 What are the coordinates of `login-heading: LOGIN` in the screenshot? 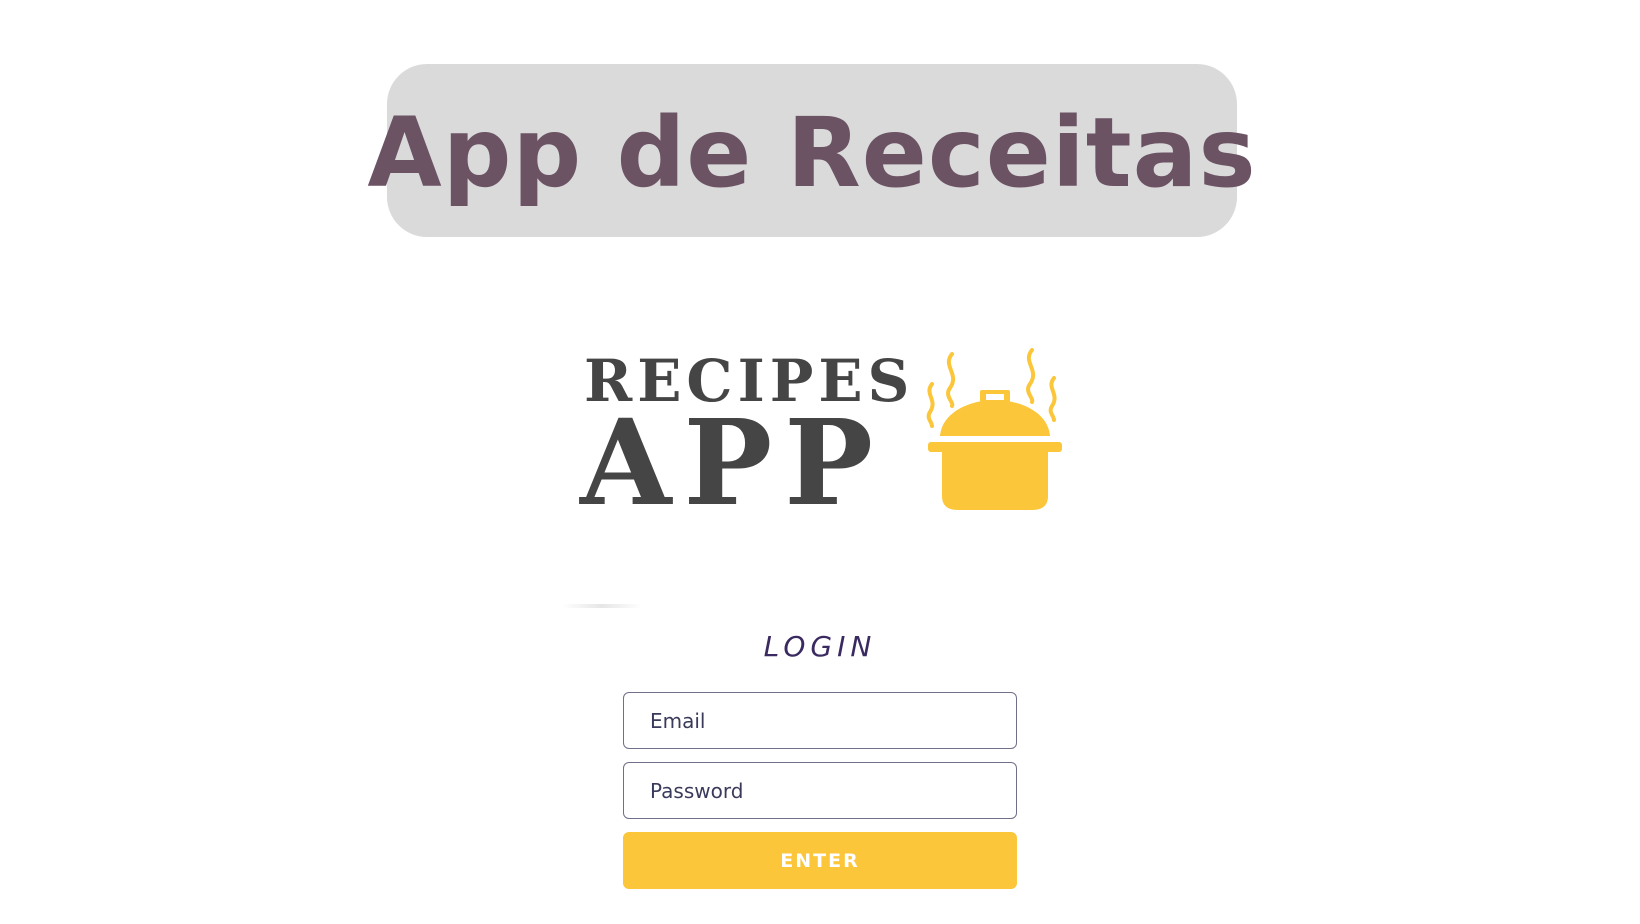 It's located at (820, 646).